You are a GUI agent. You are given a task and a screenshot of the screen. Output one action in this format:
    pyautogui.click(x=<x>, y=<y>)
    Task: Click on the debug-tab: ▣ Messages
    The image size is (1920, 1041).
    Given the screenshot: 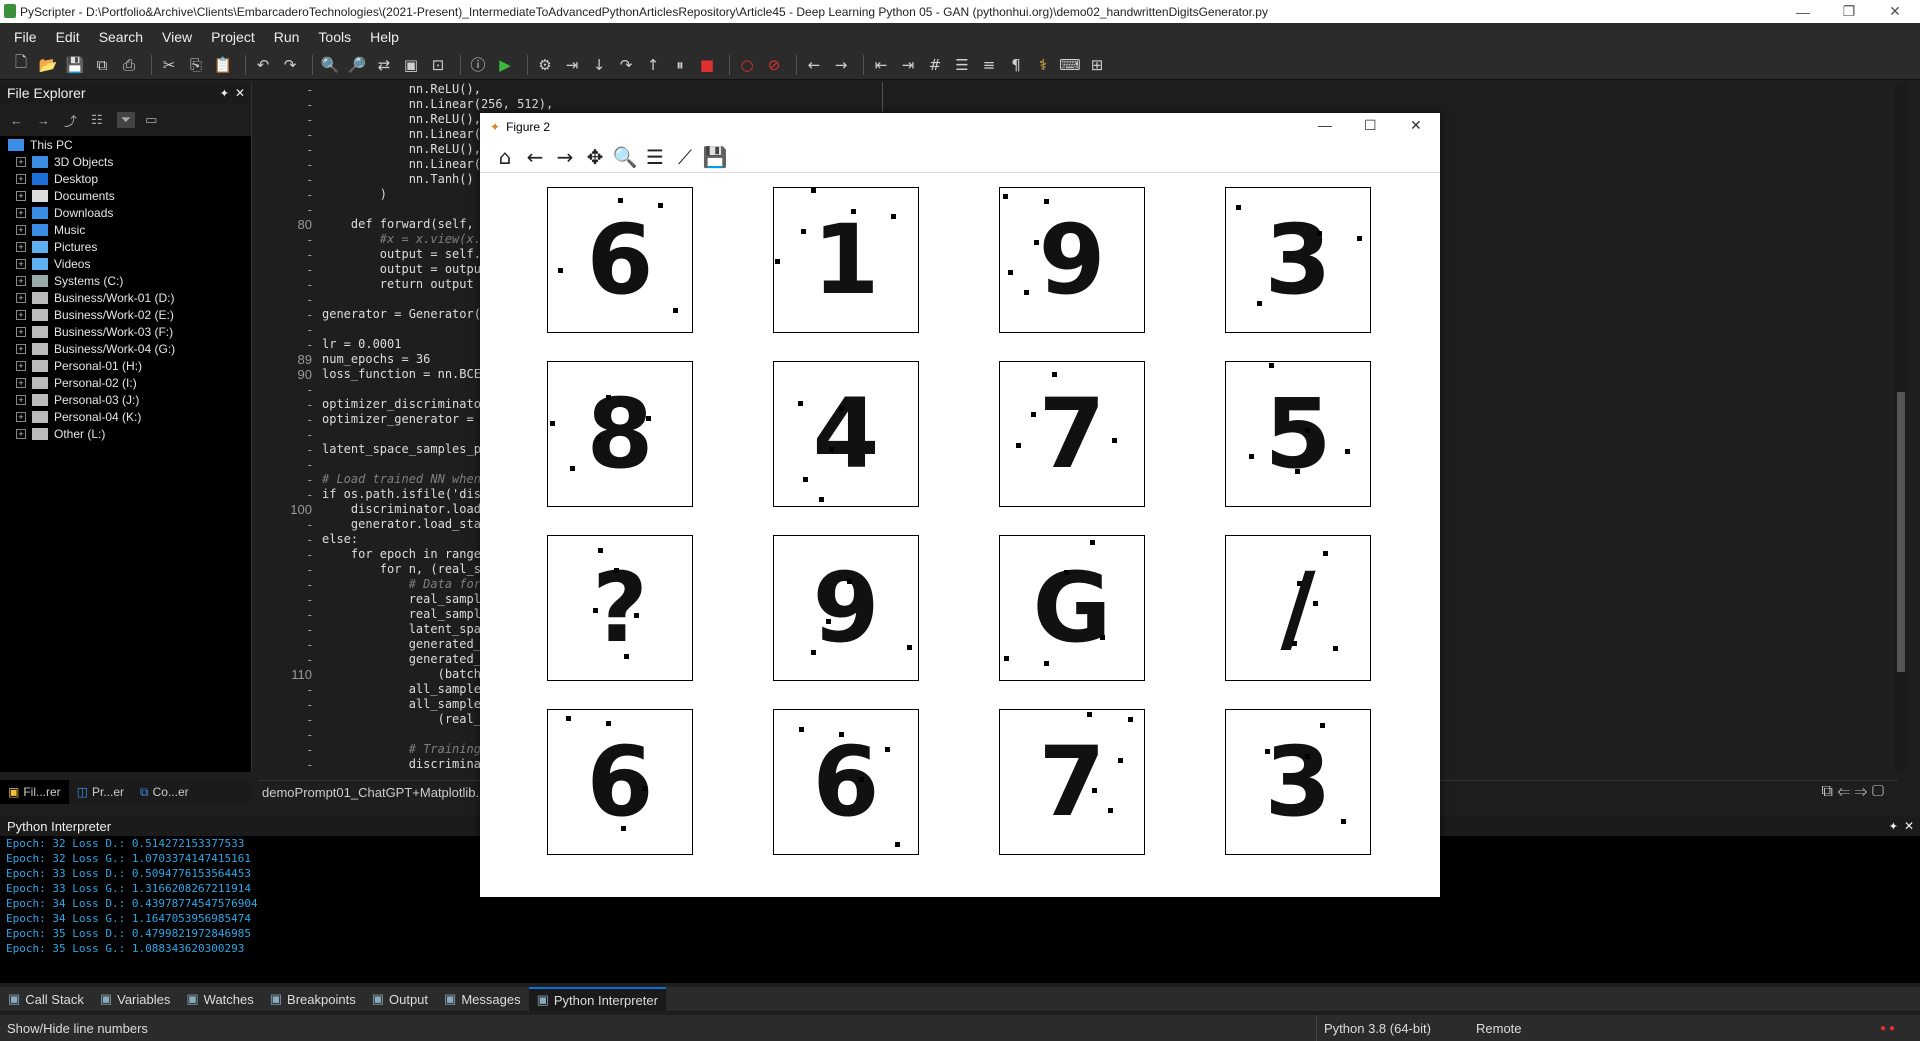 What is the action you would take?
    pyautogui.click(x=482, y=999)
    